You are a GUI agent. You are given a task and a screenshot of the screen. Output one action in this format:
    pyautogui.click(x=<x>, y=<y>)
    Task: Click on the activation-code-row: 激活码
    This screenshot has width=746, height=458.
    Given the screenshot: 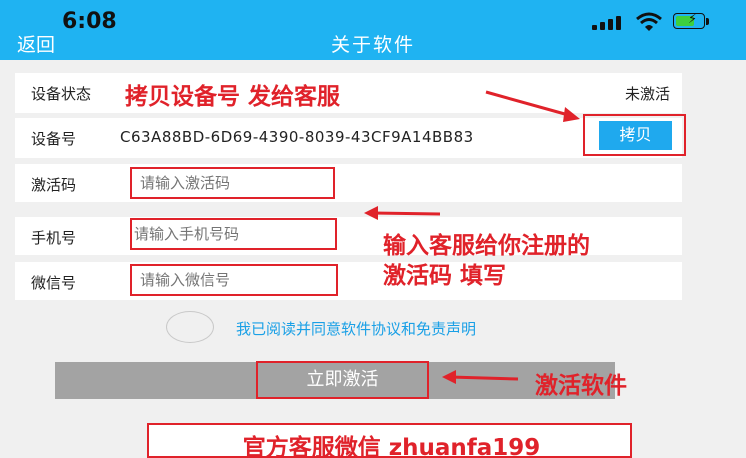 What is the action you would take?
    pyautogui.click(x=348, y=183)
    